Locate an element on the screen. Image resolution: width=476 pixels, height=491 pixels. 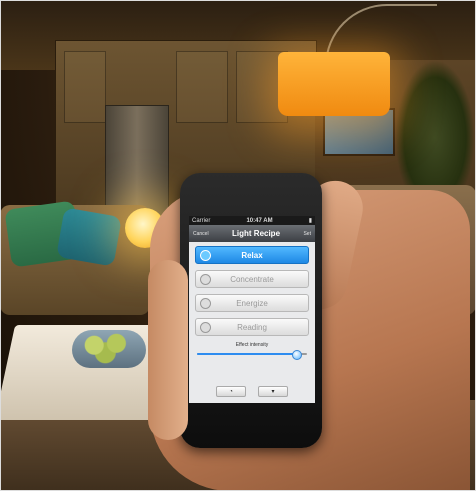
clock-icon: ◔ is located at coordinates (231, 391).